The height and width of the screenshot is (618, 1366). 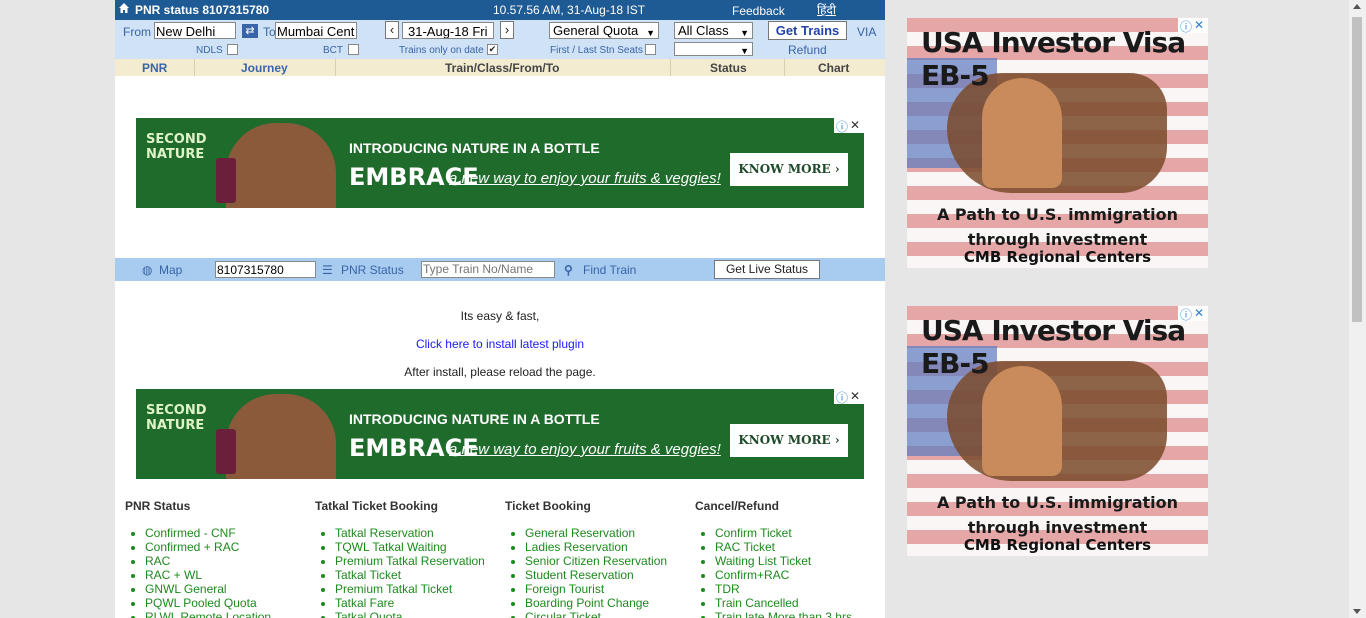 What do you see at coordinates (610, 603) in the screenshot?
I see `list-item: Boarding Point Change` at bounding box center [610, 603].